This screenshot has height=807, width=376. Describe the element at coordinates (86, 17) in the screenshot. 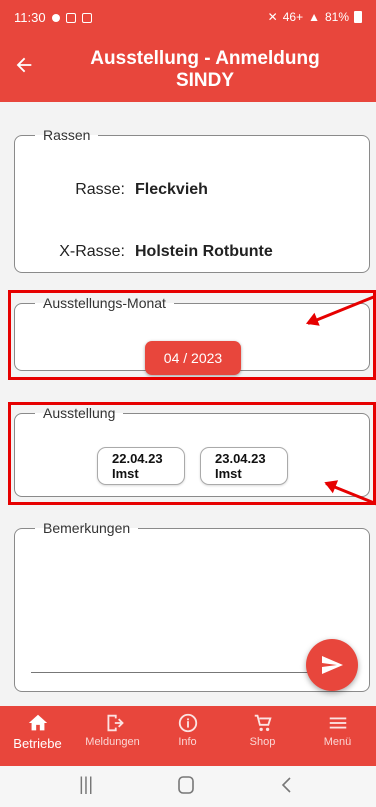

I see `gallery-icon` at that location.